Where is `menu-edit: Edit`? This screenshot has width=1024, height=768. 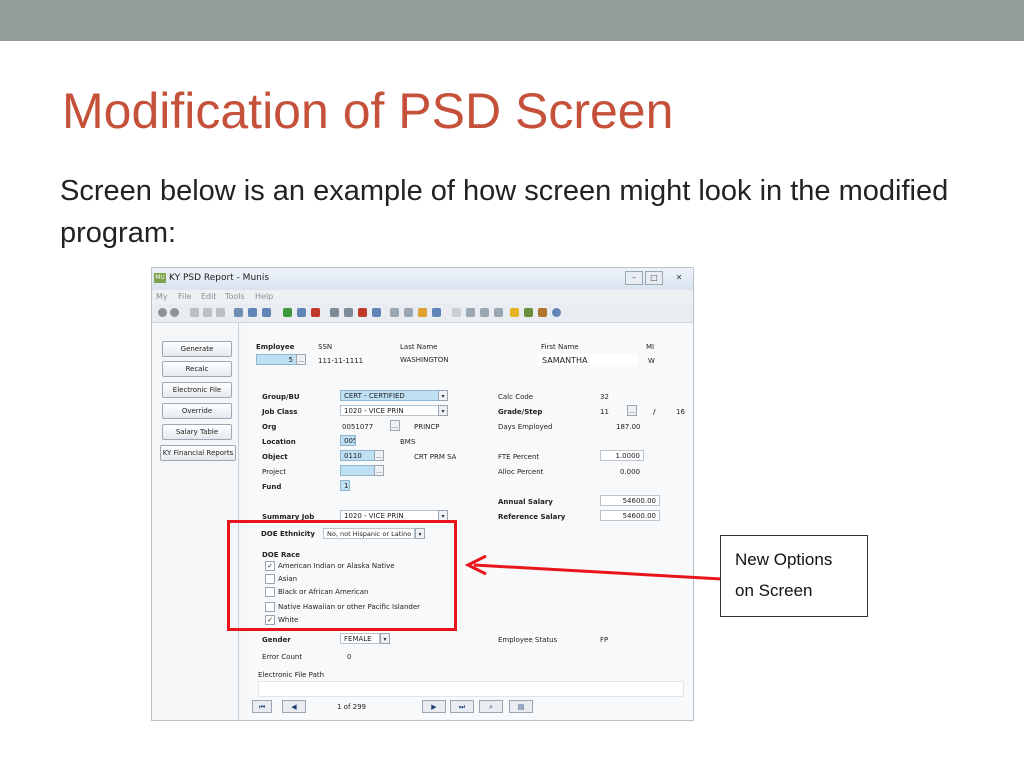
menu-edit: Edit is located at coordinates (209, 296).